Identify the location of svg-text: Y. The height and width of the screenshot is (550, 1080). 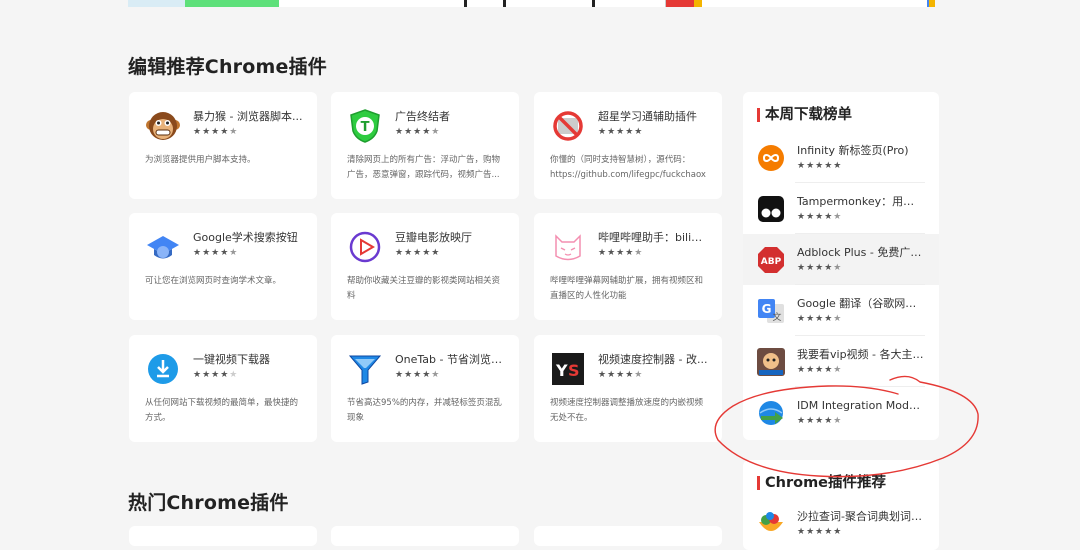
(561, 370).